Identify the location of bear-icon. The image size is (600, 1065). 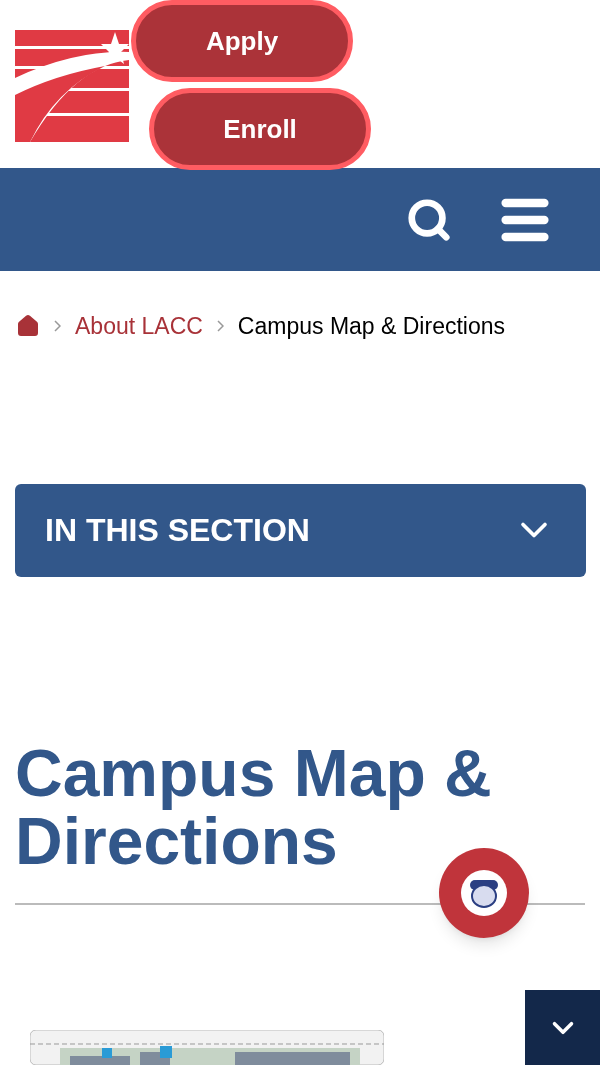
(484, 893).